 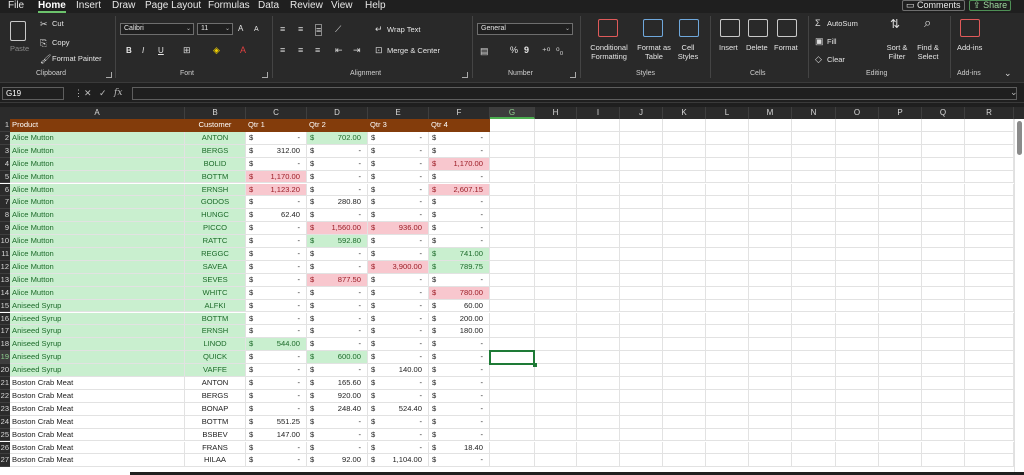 I want to click on header-cell-qtr2: Qtr 2, so click(x=337, y=125).